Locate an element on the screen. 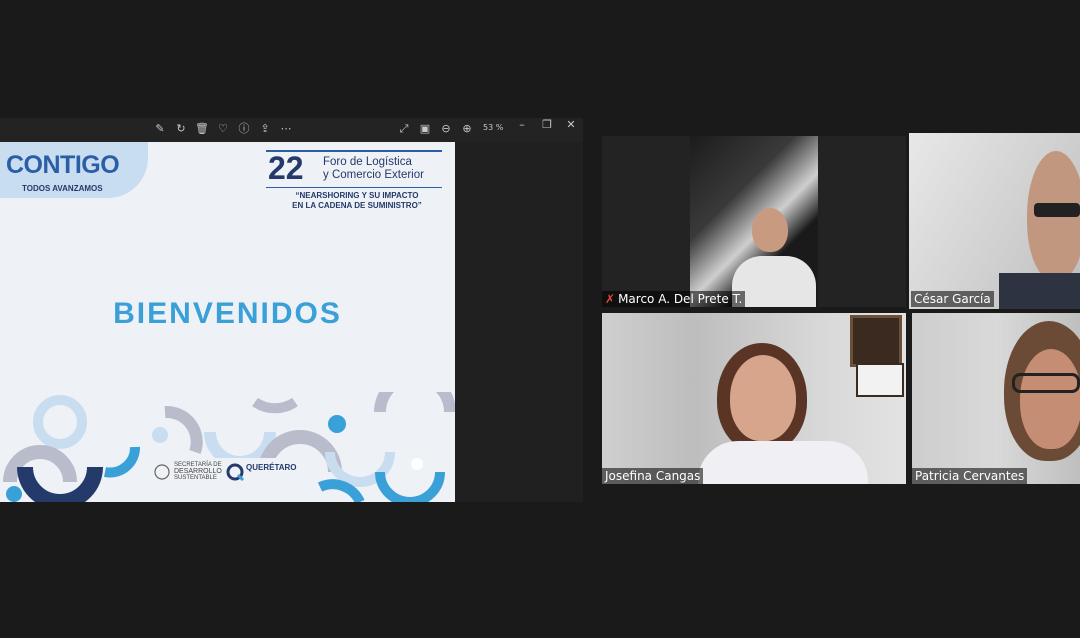 Image resolution: width=1080 pixels, height=638 pixels. secretaria-line3: SUSTENTABLE is located at coordinates (195, 478).